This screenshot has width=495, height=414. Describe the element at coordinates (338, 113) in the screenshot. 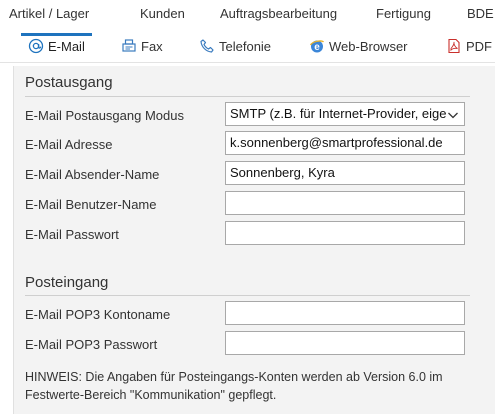

I see `outgoing-mode-value: SMTP (z.B. für Internet-Provider, eige` at that location.